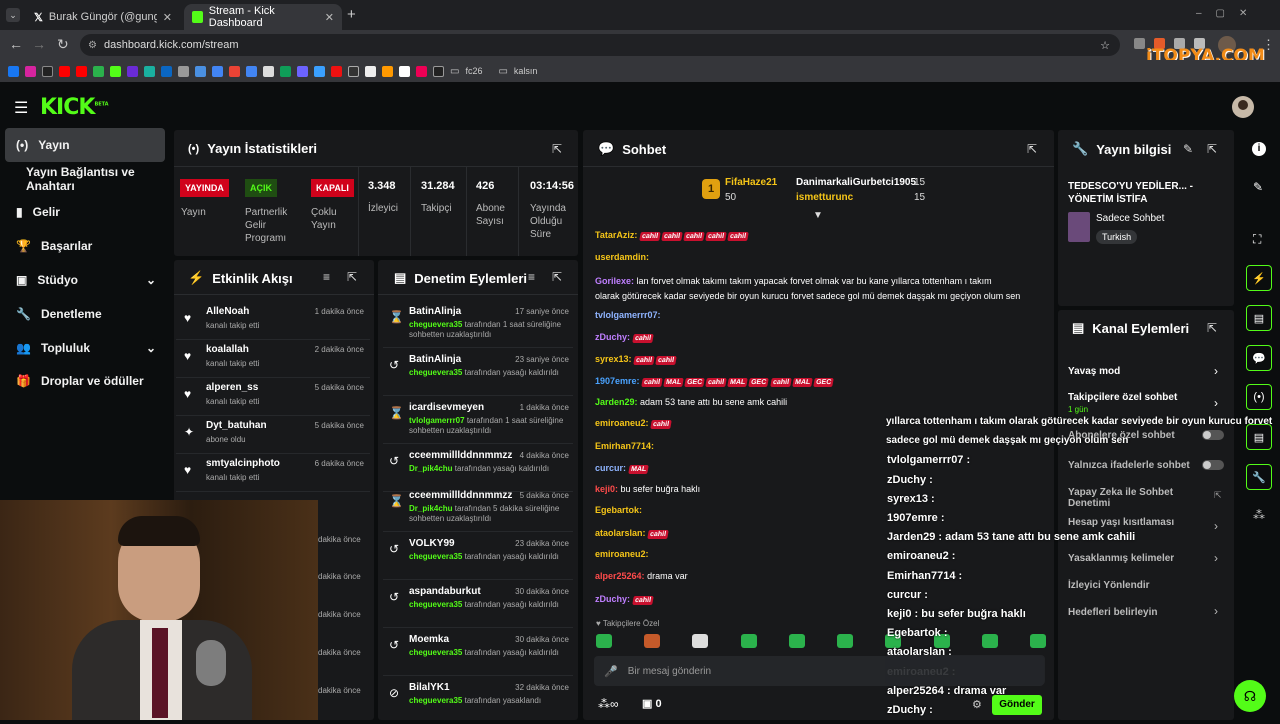 The height and width of the screenshot is (724, 1280). Describe the element at coordinates (526, 71) in the screenshot. I see `bookmark-folder-kalsin: kalsın` at that location.